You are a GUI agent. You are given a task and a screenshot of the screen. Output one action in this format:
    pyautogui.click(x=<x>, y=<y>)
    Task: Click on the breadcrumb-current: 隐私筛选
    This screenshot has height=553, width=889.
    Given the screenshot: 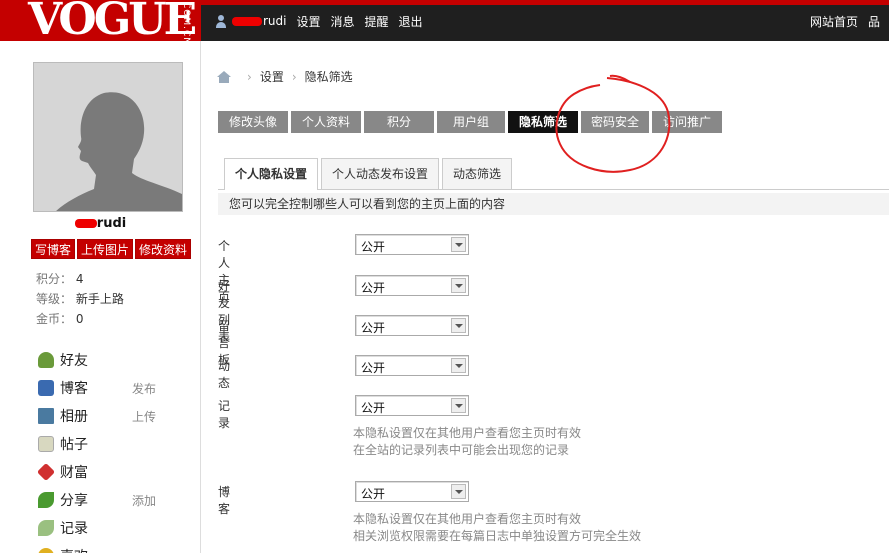 What is the action you would take?
    pyautogui.click(x=328, y=77)
    